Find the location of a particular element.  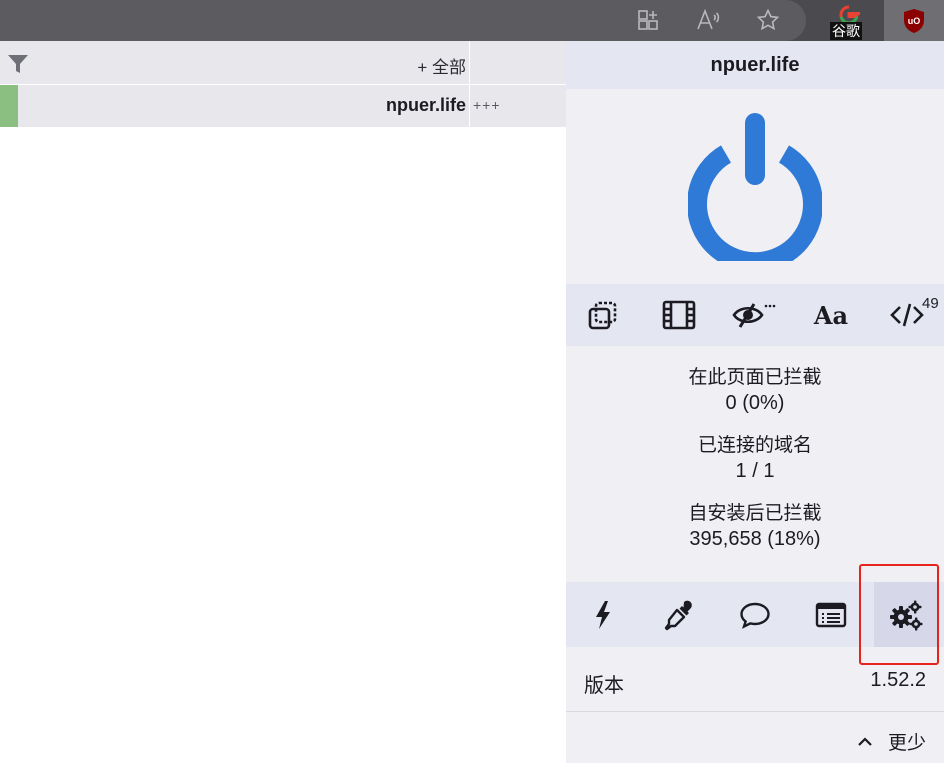

cosmetic-filter-button is located at coordinates (755, 315).